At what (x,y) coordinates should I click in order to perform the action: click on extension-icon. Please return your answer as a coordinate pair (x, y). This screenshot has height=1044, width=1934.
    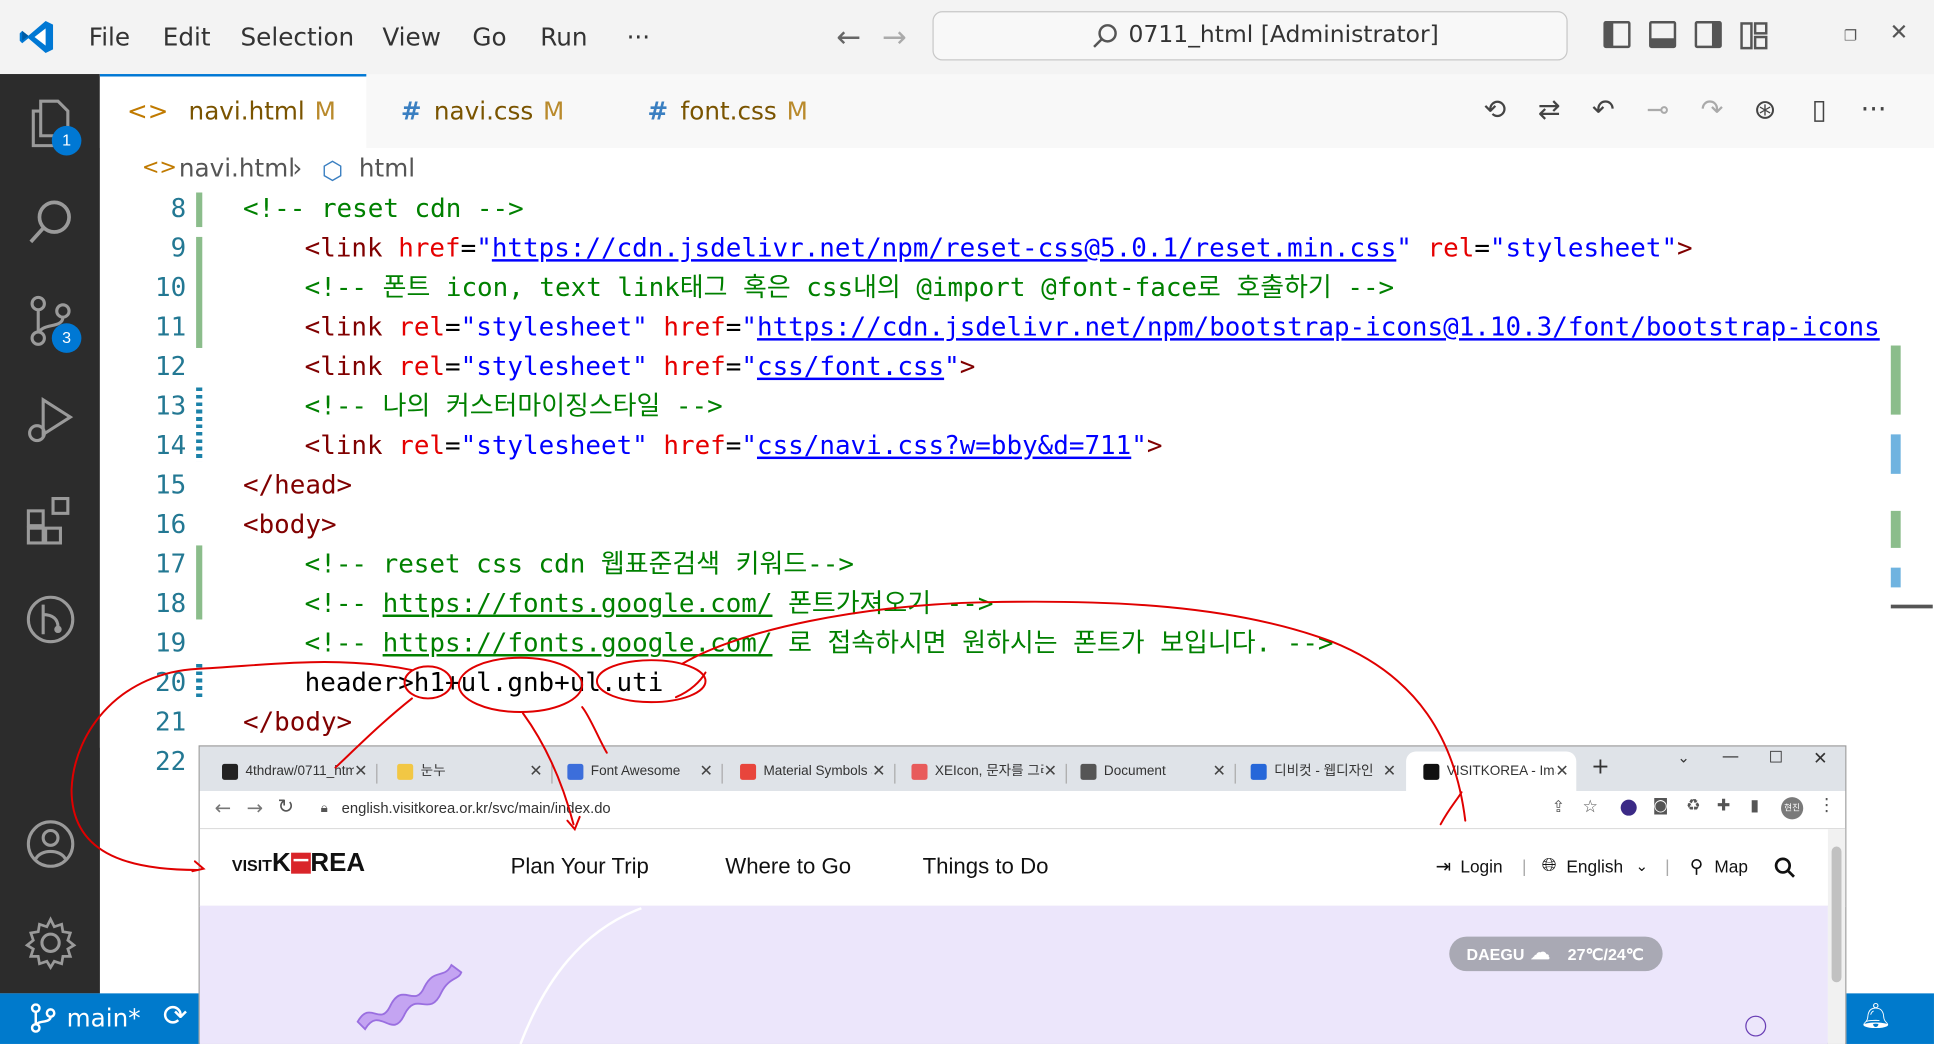
    Looking at the image, I should click on (1628, 807).